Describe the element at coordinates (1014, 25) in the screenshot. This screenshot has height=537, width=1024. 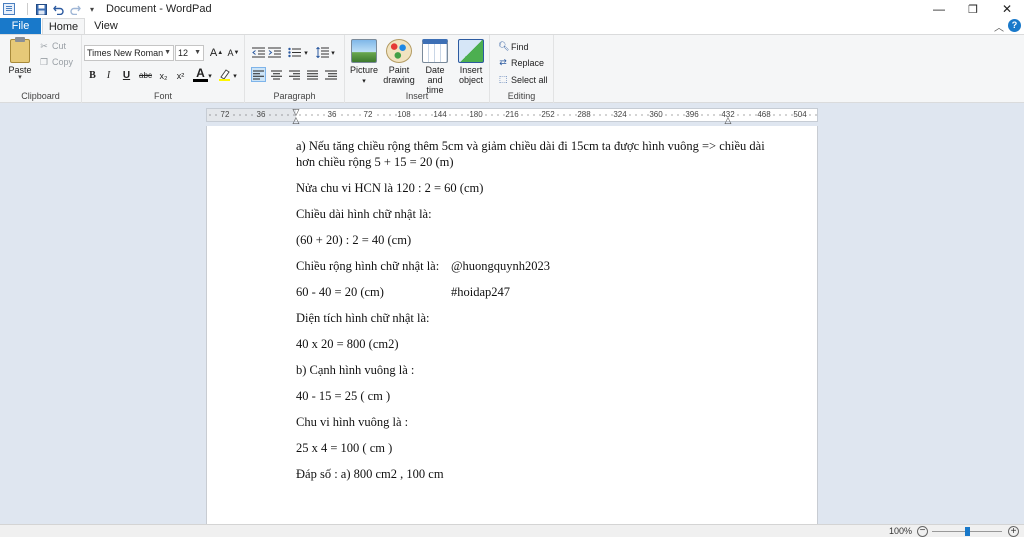
I see `help-icon: ?` at that location.